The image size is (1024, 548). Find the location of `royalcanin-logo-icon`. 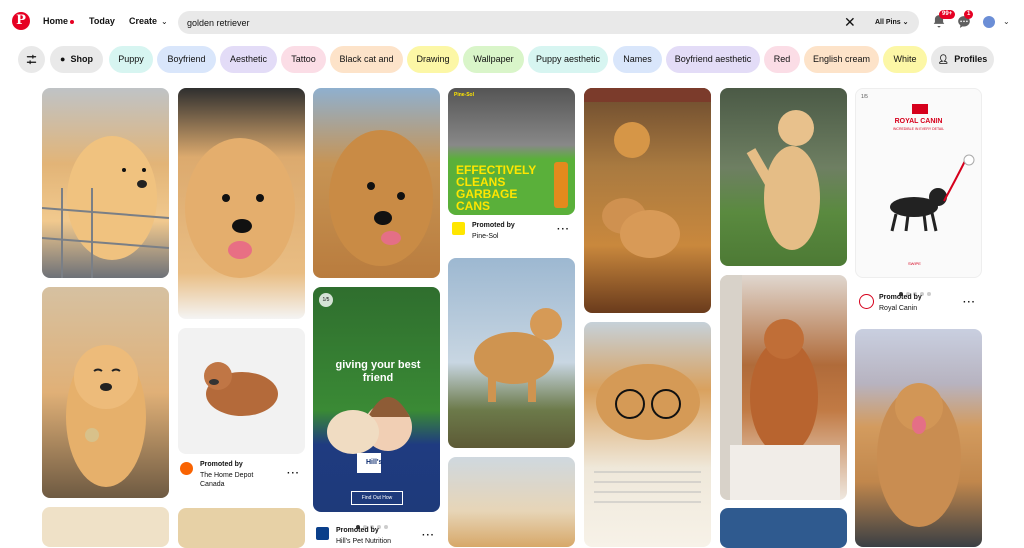

royalcanin-logo-icon is located at coordinates (866, 301).